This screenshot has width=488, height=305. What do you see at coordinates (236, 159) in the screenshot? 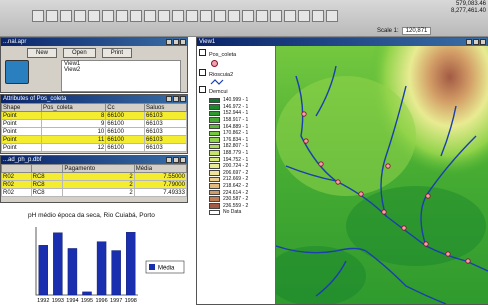
I see `legend-label: 194.752 - 1` at bounding box center [236, 159].